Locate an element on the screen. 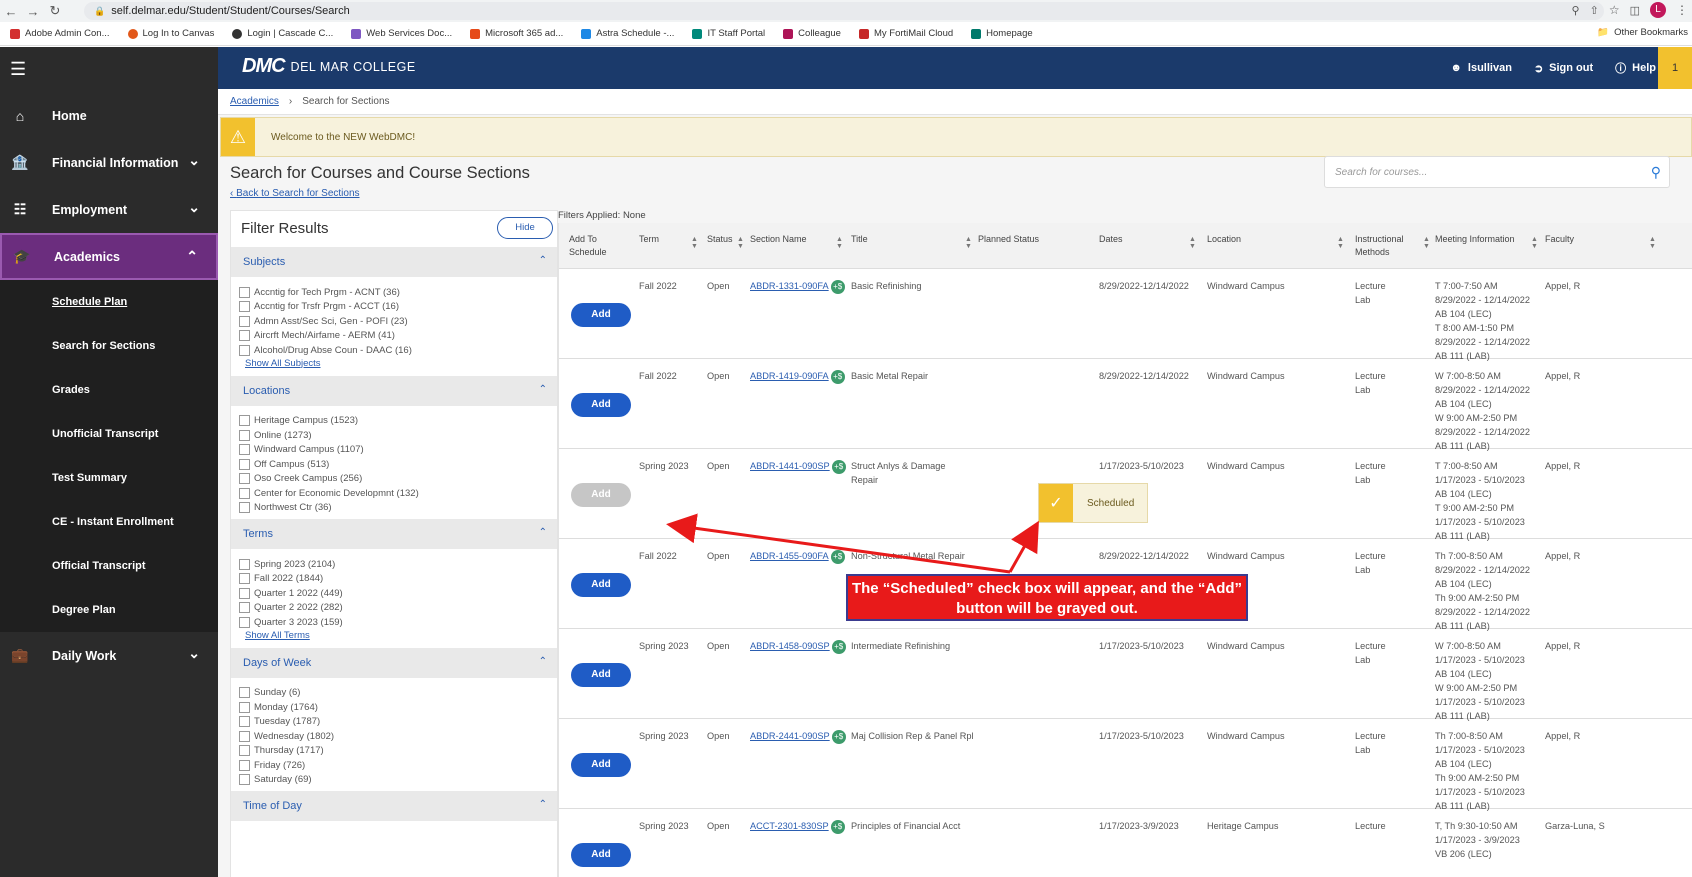 The width and height of the screenshot is (1692, 877). filter-section-terms: Terms ⌃ is located at coordinates (394, 534).